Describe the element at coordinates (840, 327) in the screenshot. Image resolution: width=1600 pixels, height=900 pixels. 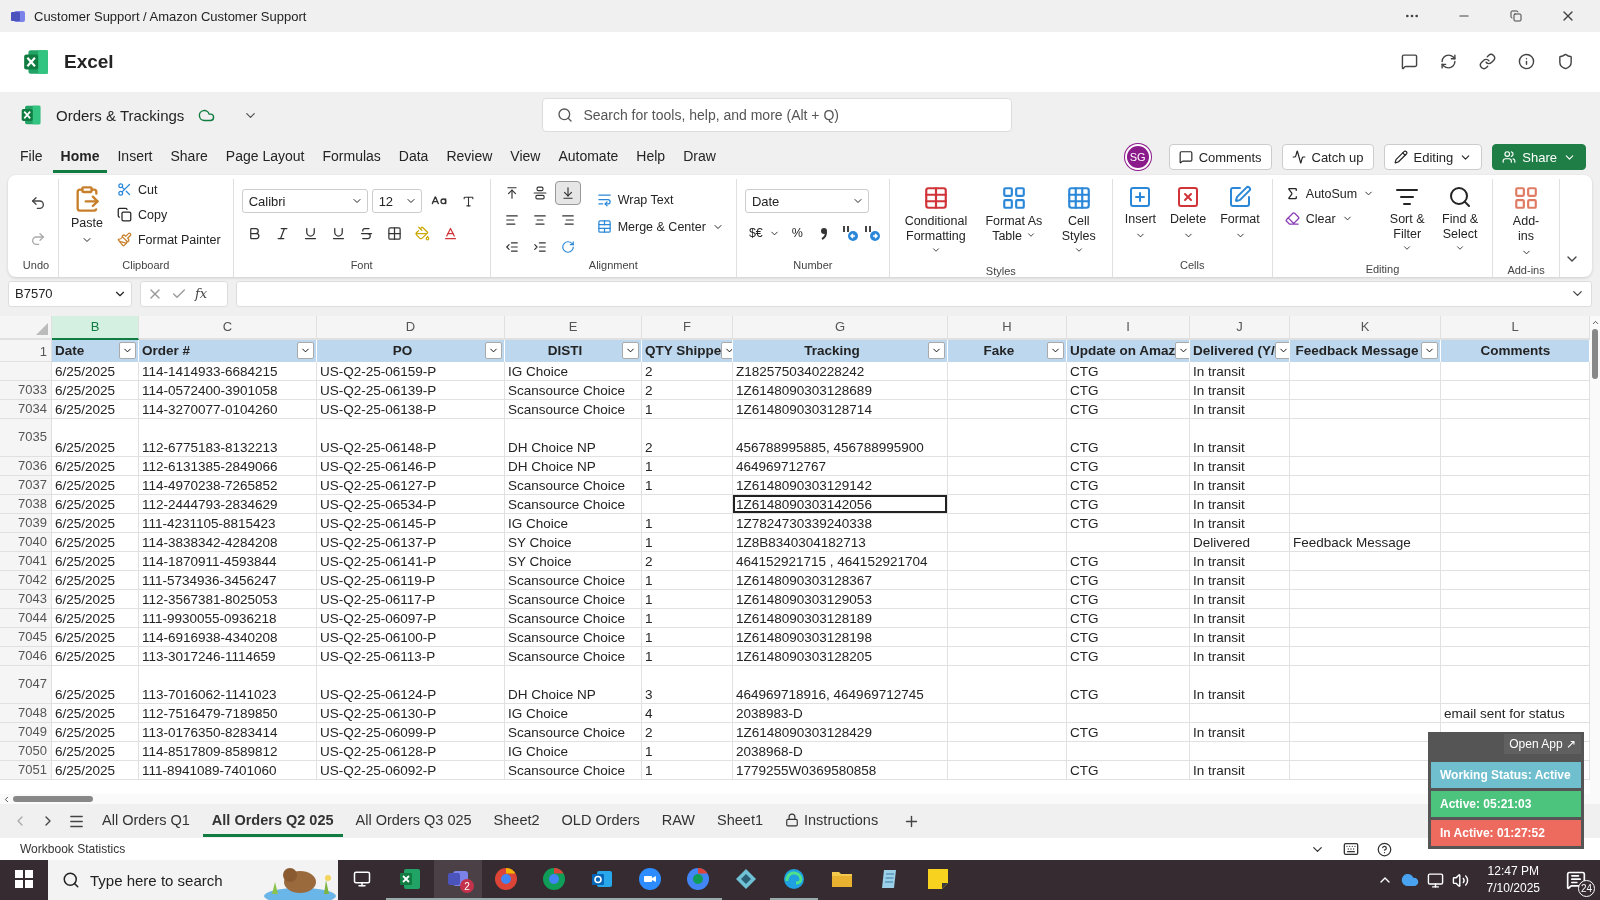
I see `column-header: G` at that location.